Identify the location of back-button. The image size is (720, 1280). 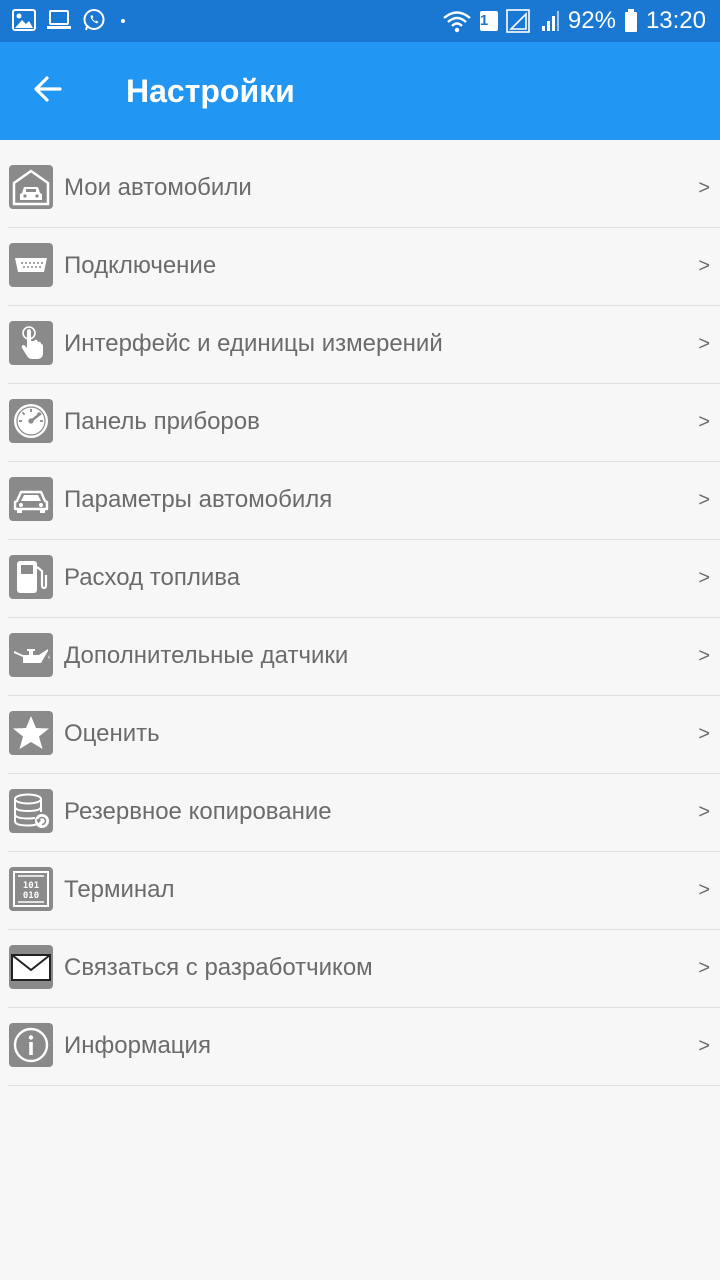
(48, 91).